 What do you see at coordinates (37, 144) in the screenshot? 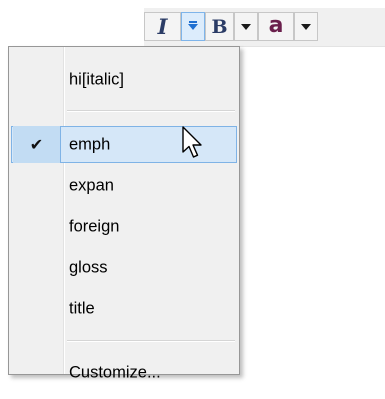
I see `check-icon: ✔` at bounding box center [37, 144].